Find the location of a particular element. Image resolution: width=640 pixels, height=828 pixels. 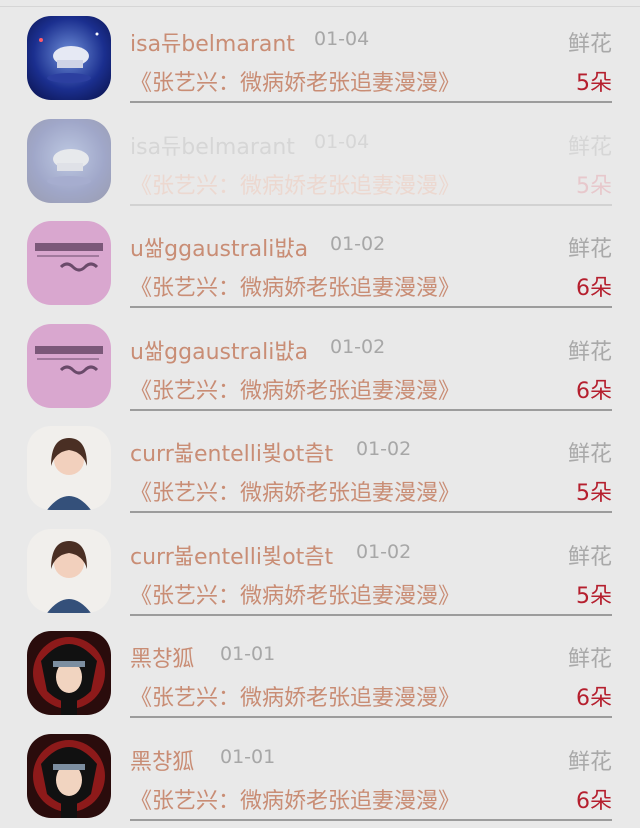

top-divider is located at coordinates (320, 6).